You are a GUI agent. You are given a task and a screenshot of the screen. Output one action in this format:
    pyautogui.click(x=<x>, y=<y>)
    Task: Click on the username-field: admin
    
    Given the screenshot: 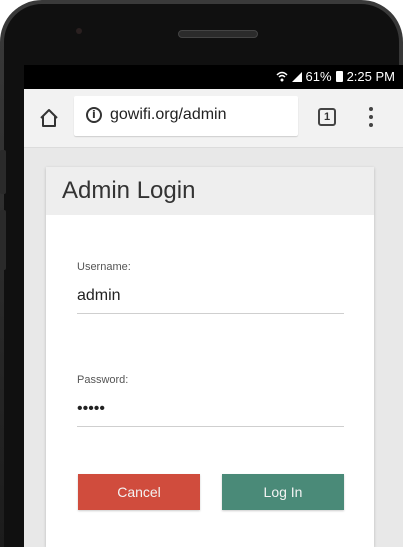 What is the action you would take?
    pyautogui.click(x=210, y=300)
    